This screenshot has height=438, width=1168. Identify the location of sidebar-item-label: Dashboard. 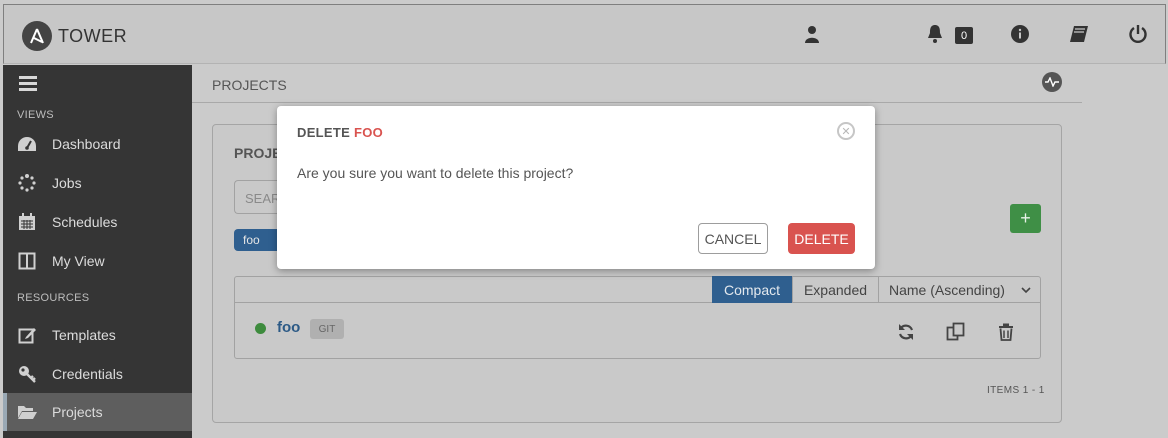
(86, 144).